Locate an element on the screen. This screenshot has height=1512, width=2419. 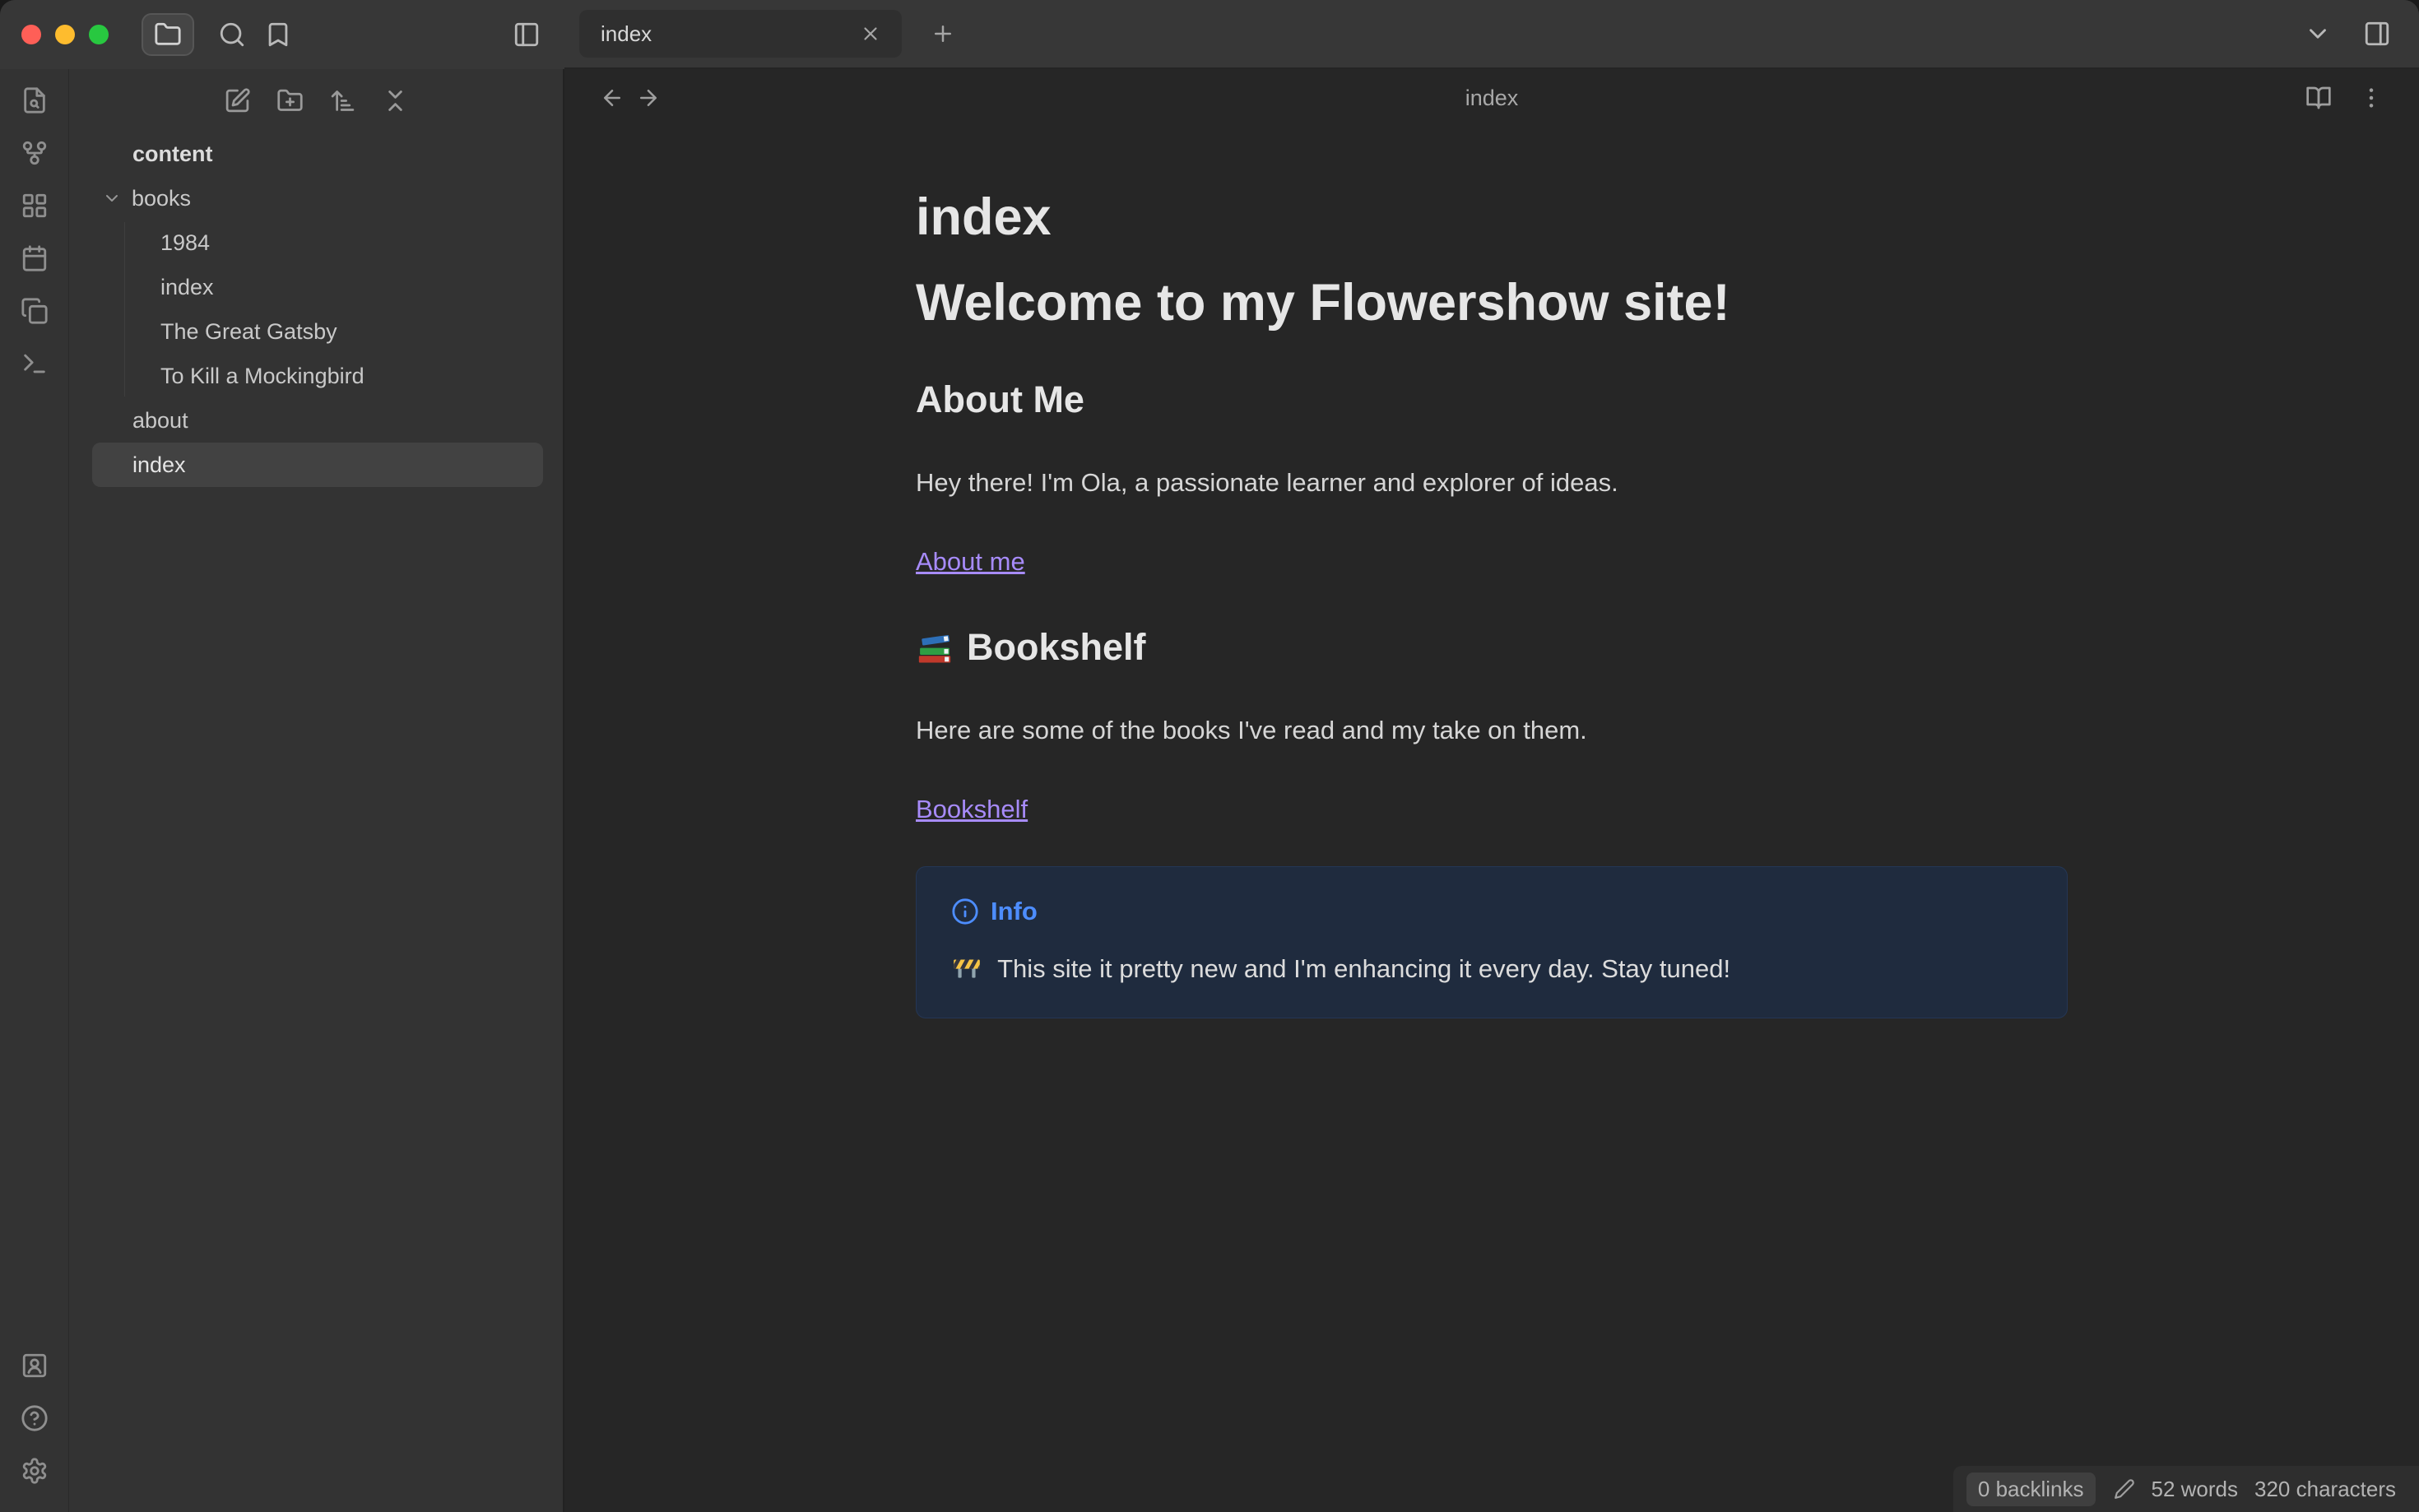
file-label: To Kill a Mockingbird is located at coordinates (262, 375).